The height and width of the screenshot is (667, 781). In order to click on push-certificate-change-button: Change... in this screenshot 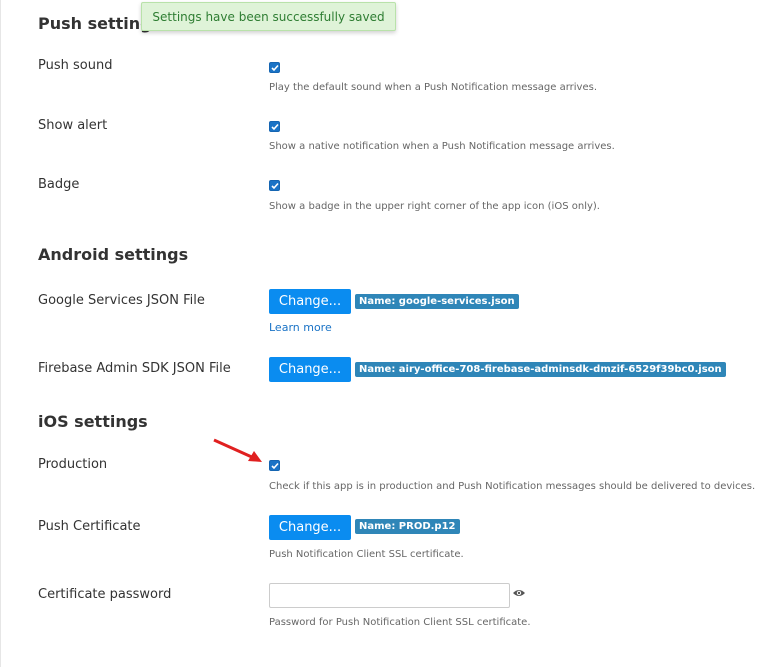, I will do `click(310, 527)`.